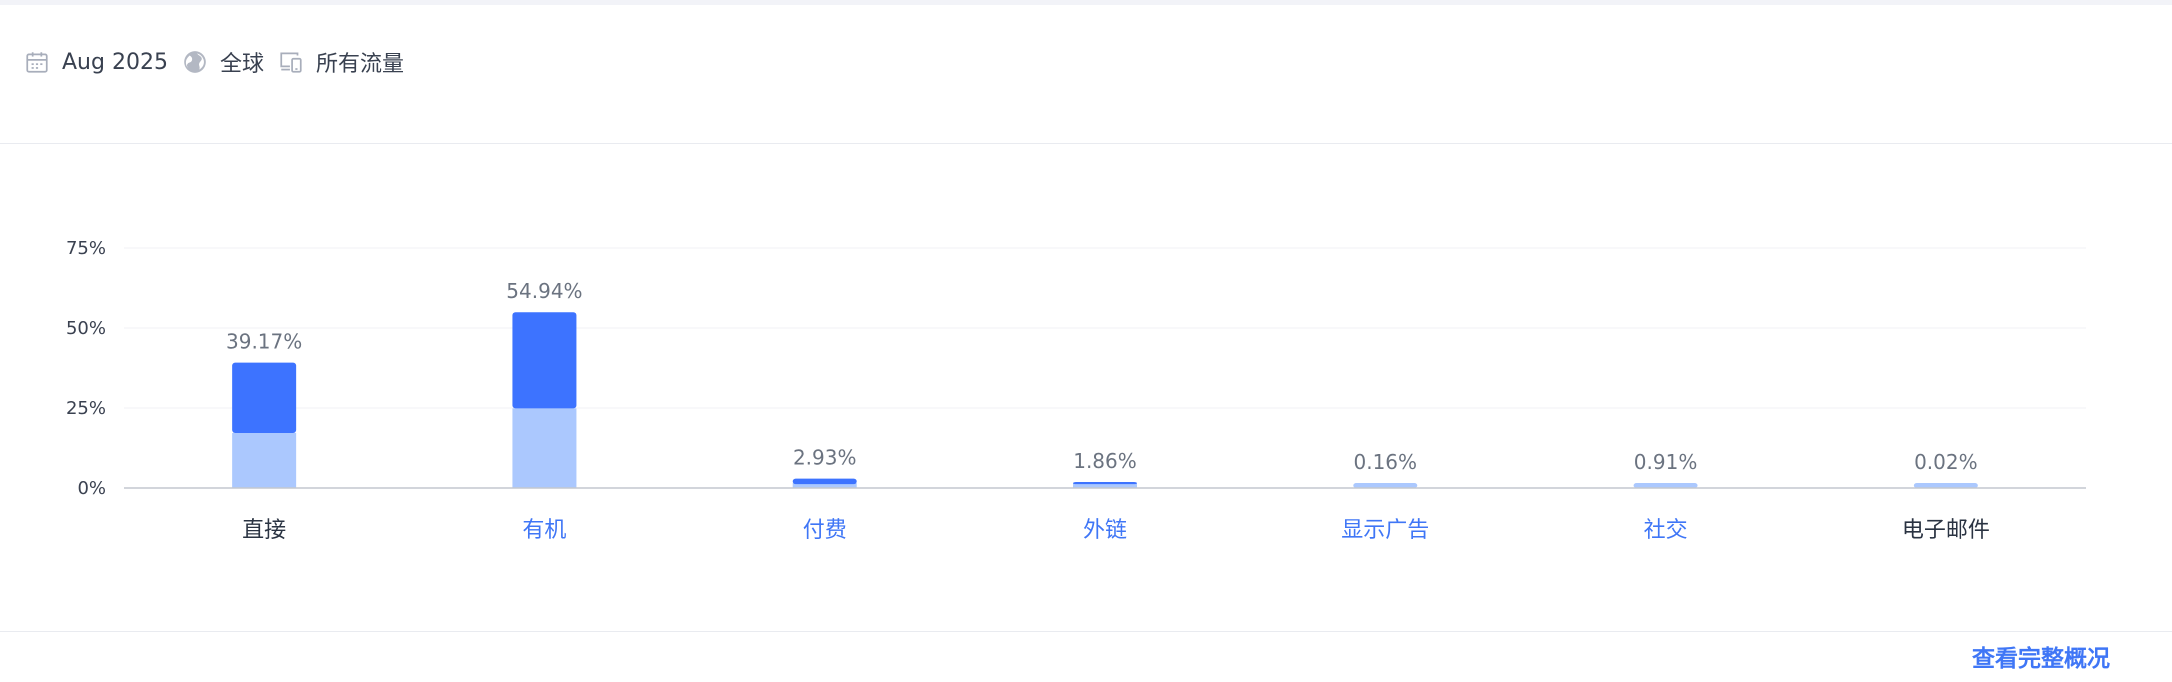 The width and height of the screenshot is (2172, 682). What do you see at coordinates (1385, 530) in the screenshot?
I see `x-category-label: 显示广告` at bounding box center [1385, 530].